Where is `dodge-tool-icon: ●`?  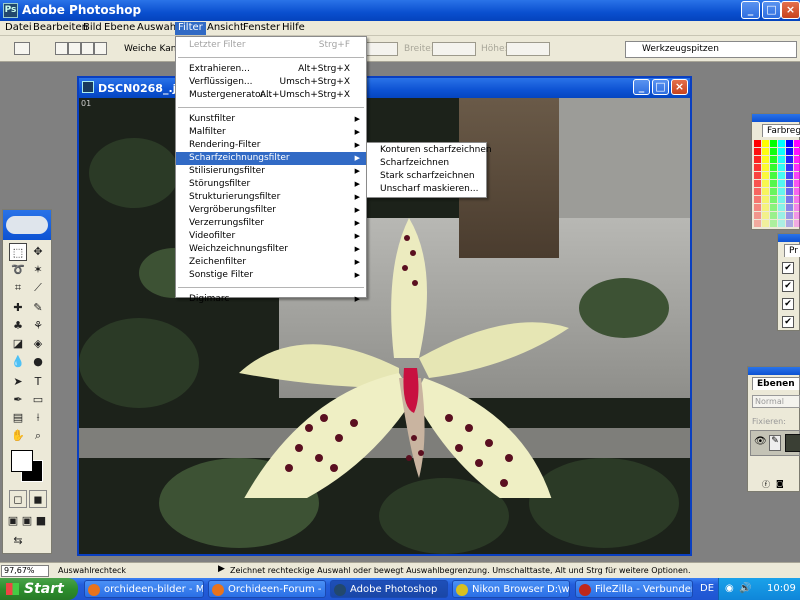
dodge-tool-icon: ● is located at coordinates (38, 362).